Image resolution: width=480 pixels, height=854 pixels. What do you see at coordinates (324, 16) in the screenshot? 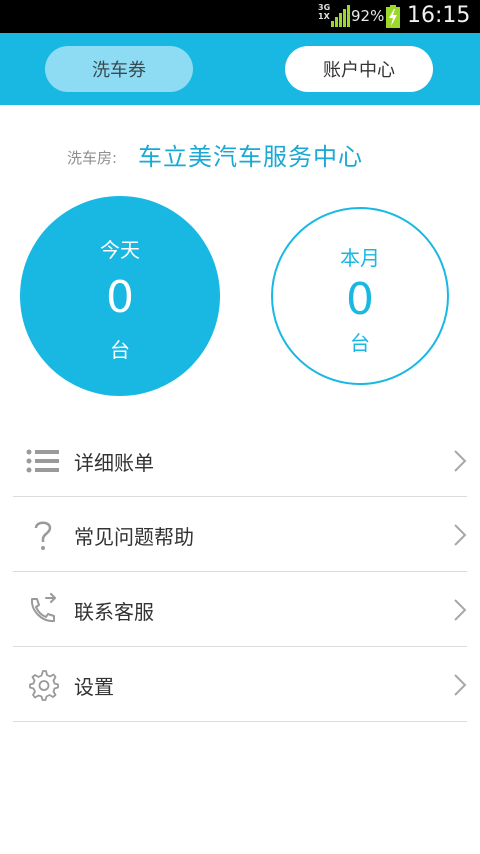
I see `network-type-bottom: 1X` at bounding box center [324, 16].